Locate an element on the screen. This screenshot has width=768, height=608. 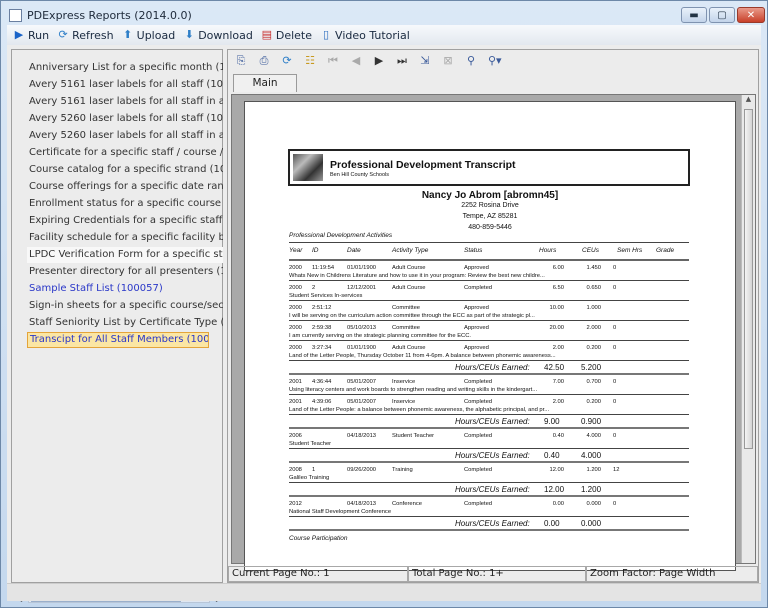
cell-id: 4:39:06 is located at coordinates (322, 402).